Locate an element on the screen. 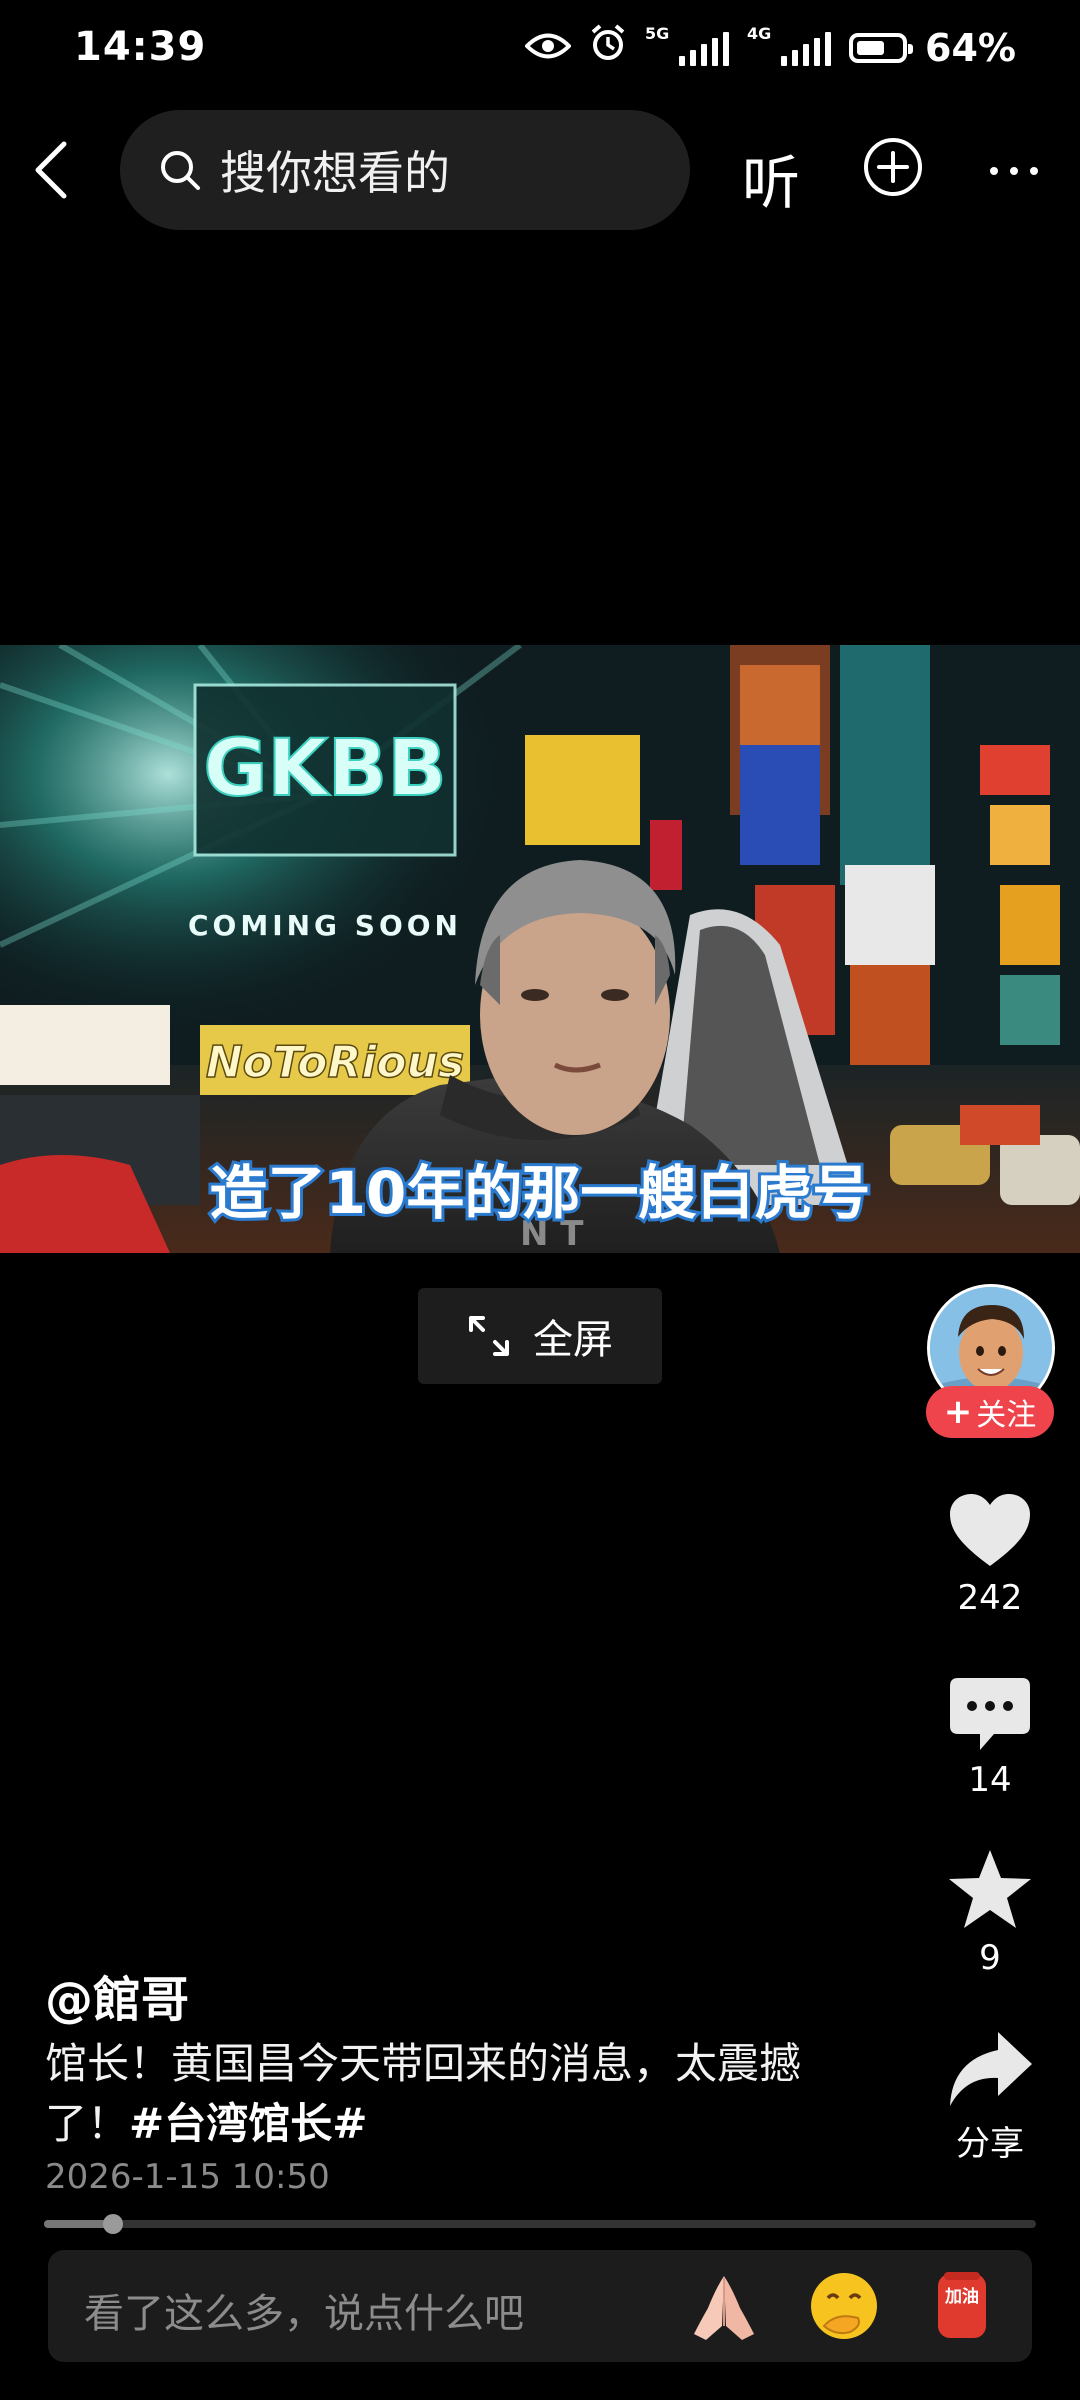 The width and height of the screenshot is (1080, 2400). status-time: 14:39 is located at coordinates (140, 47).